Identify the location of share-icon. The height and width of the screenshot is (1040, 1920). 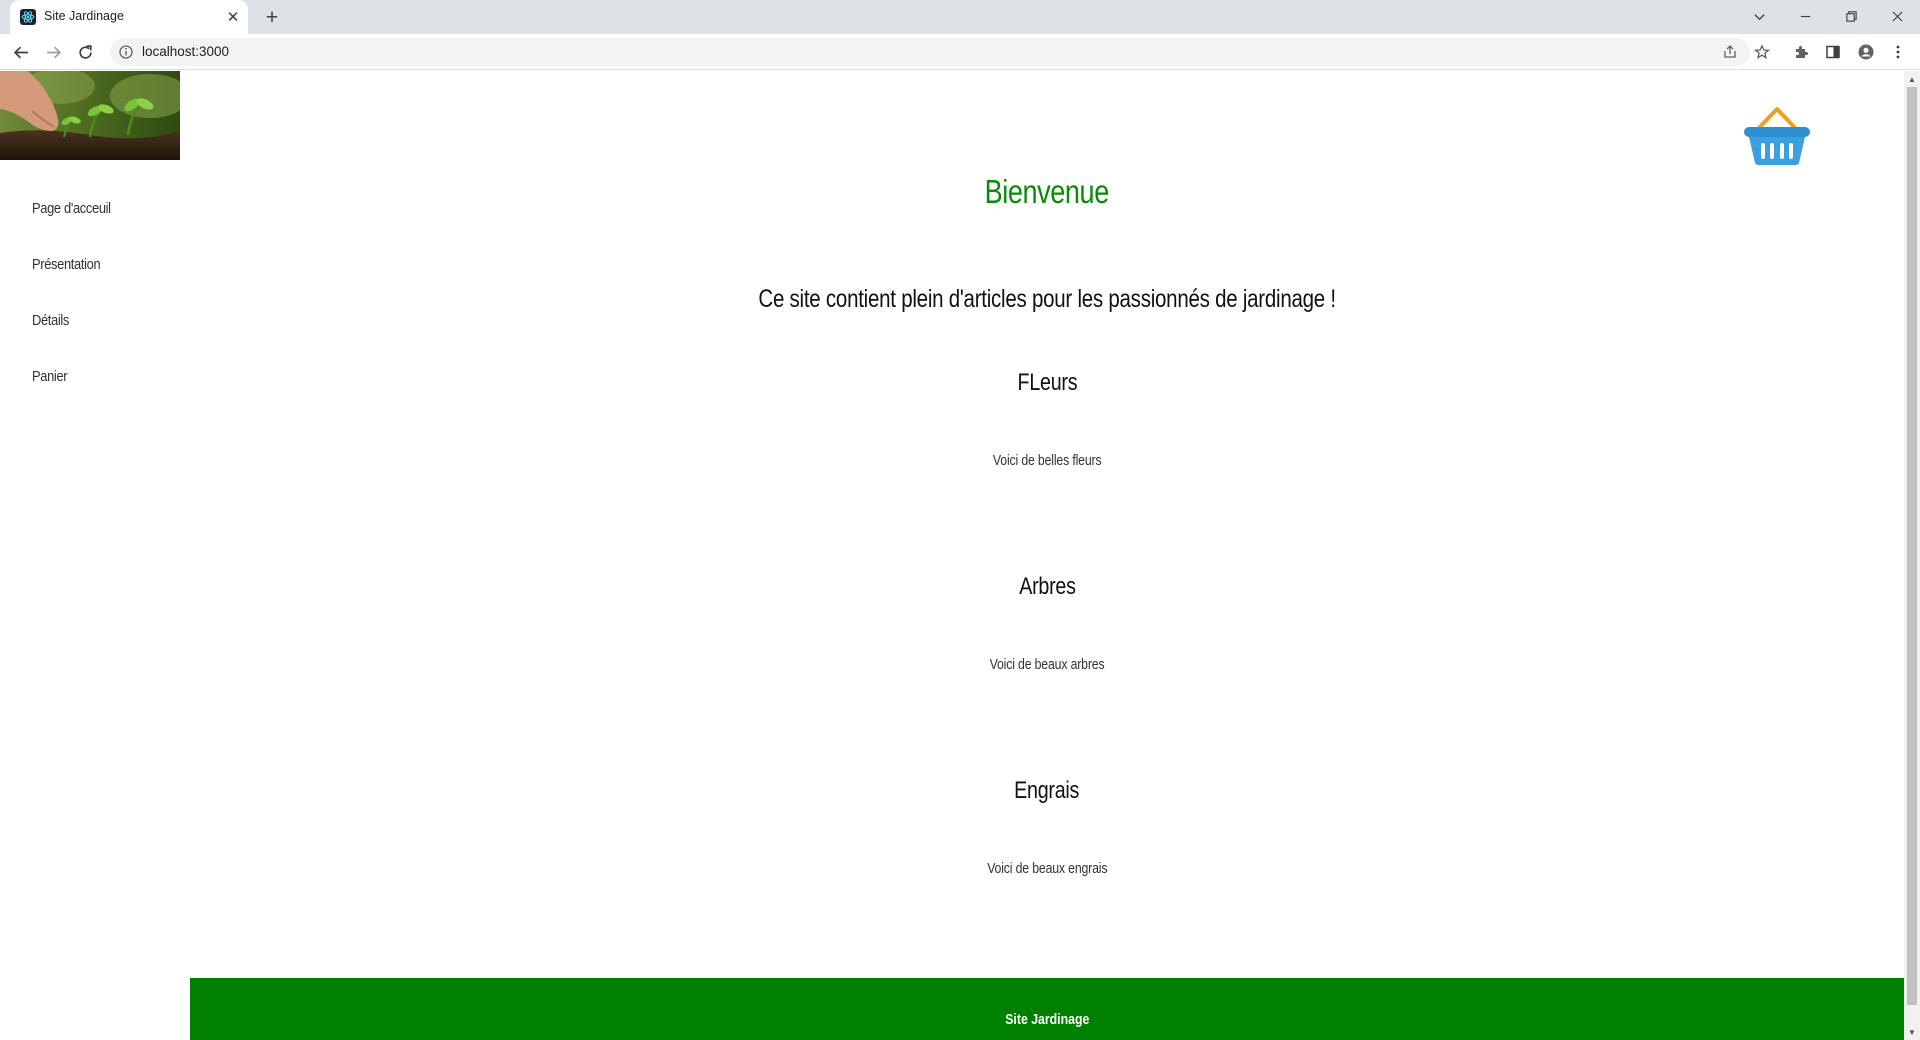
(1730, 52).